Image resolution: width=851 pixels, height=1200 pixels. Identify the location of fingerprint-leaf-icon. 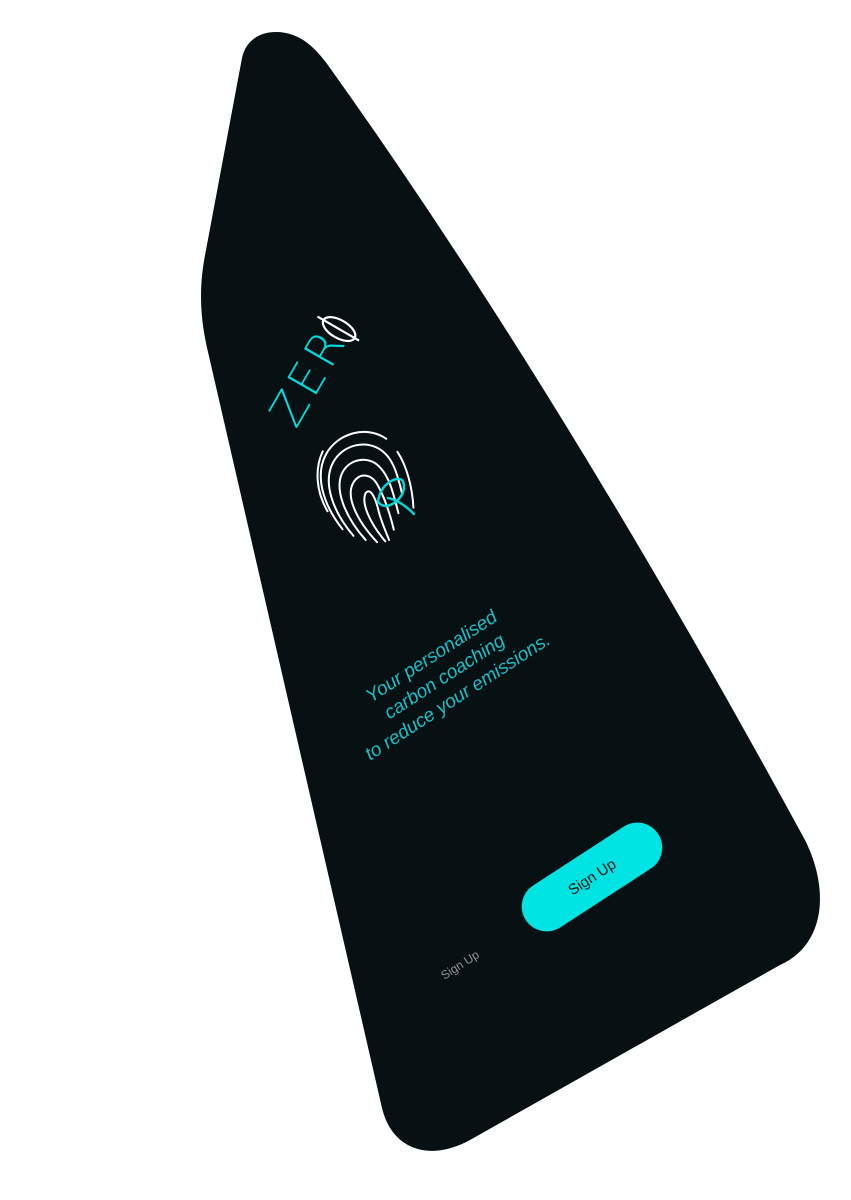
(366, 487).